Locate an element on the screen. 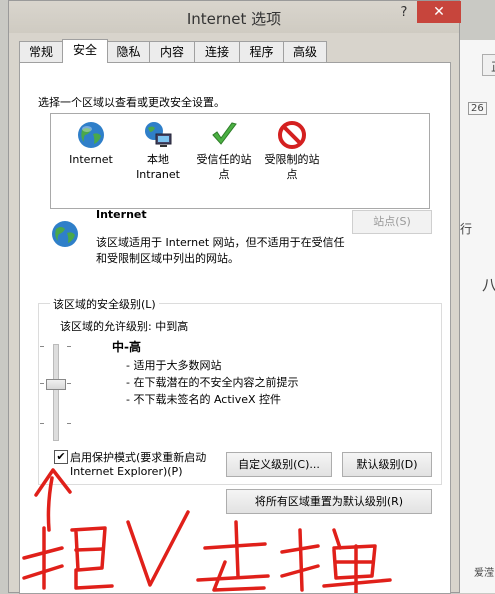 This screenshot has width=495, height=594. arrow-shaft is located at coordinates (50, 504).